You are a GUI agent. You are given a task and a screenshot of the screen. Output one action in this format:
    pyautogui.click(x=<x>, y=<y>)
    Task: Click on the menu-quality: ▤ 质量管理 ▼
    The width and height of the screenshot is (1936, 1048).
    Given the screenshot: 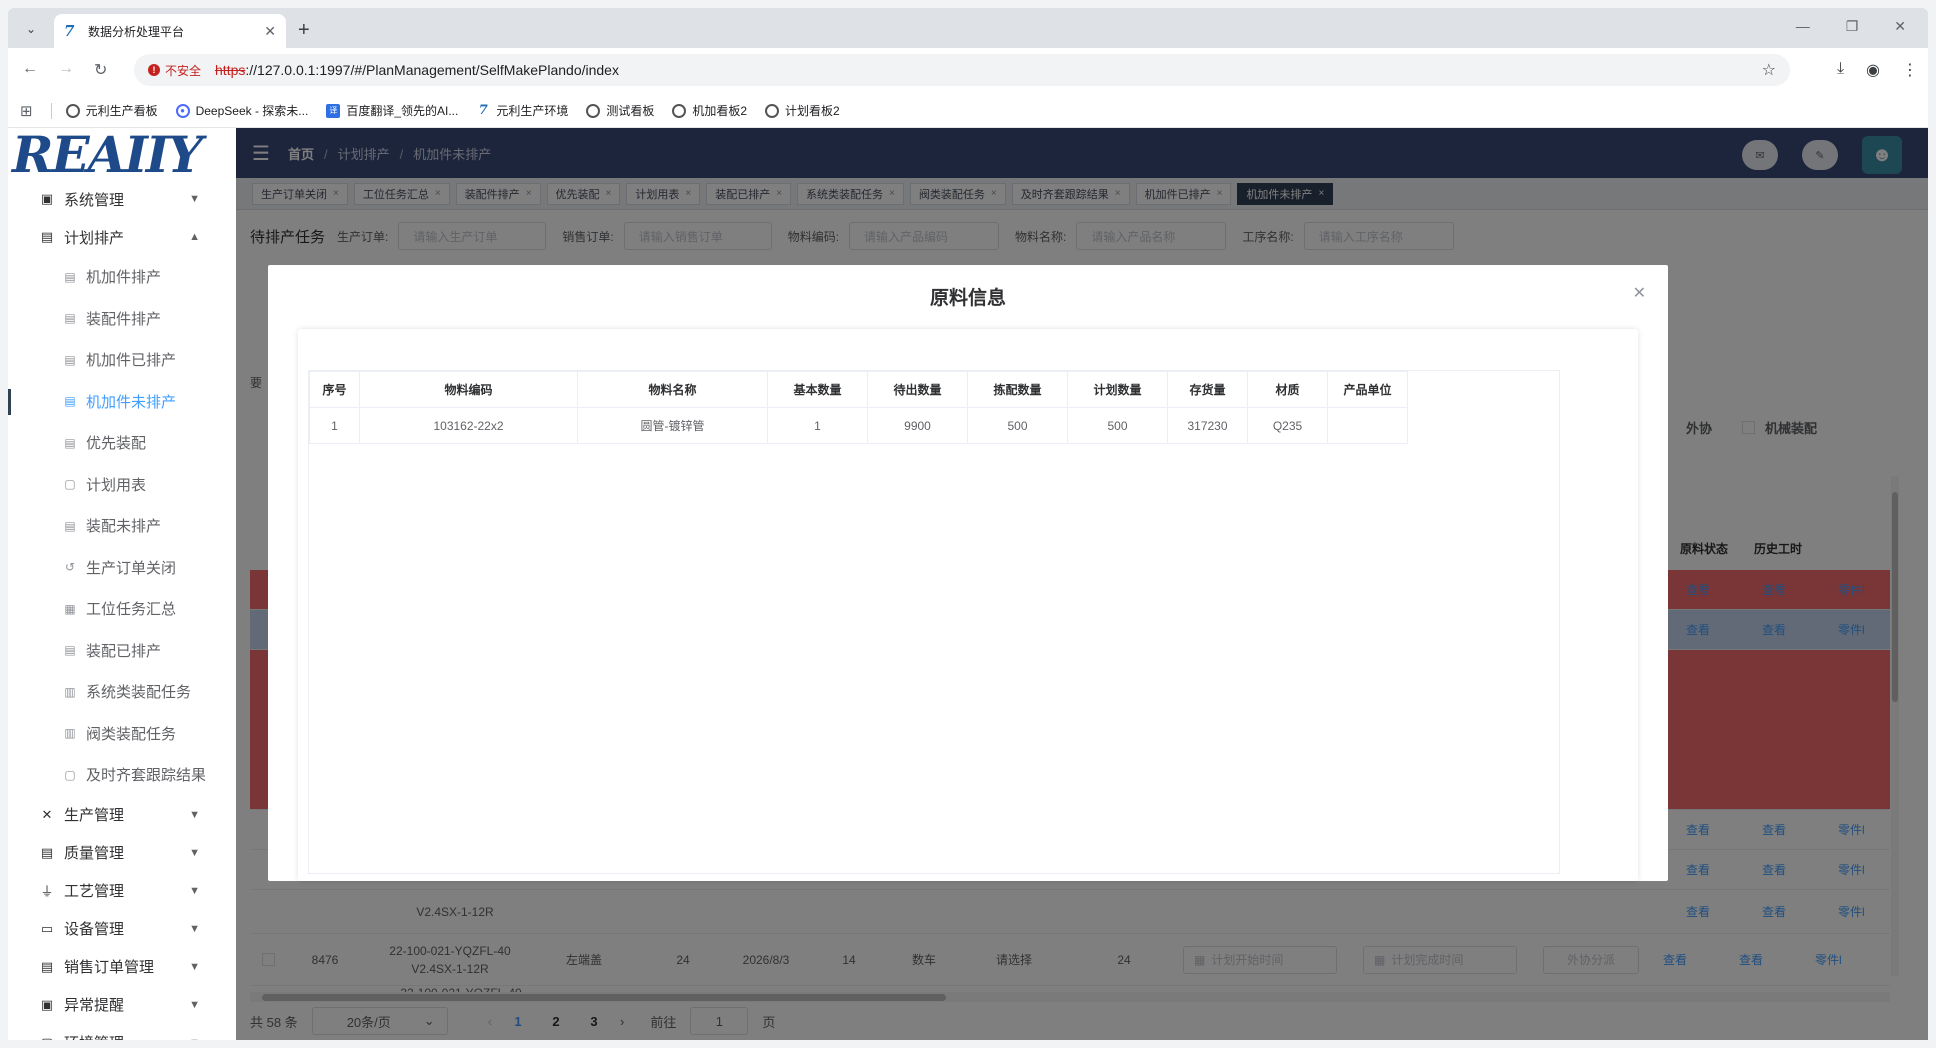 What is the action you would take?
    pyautogui.click(x=122, y=853)
    